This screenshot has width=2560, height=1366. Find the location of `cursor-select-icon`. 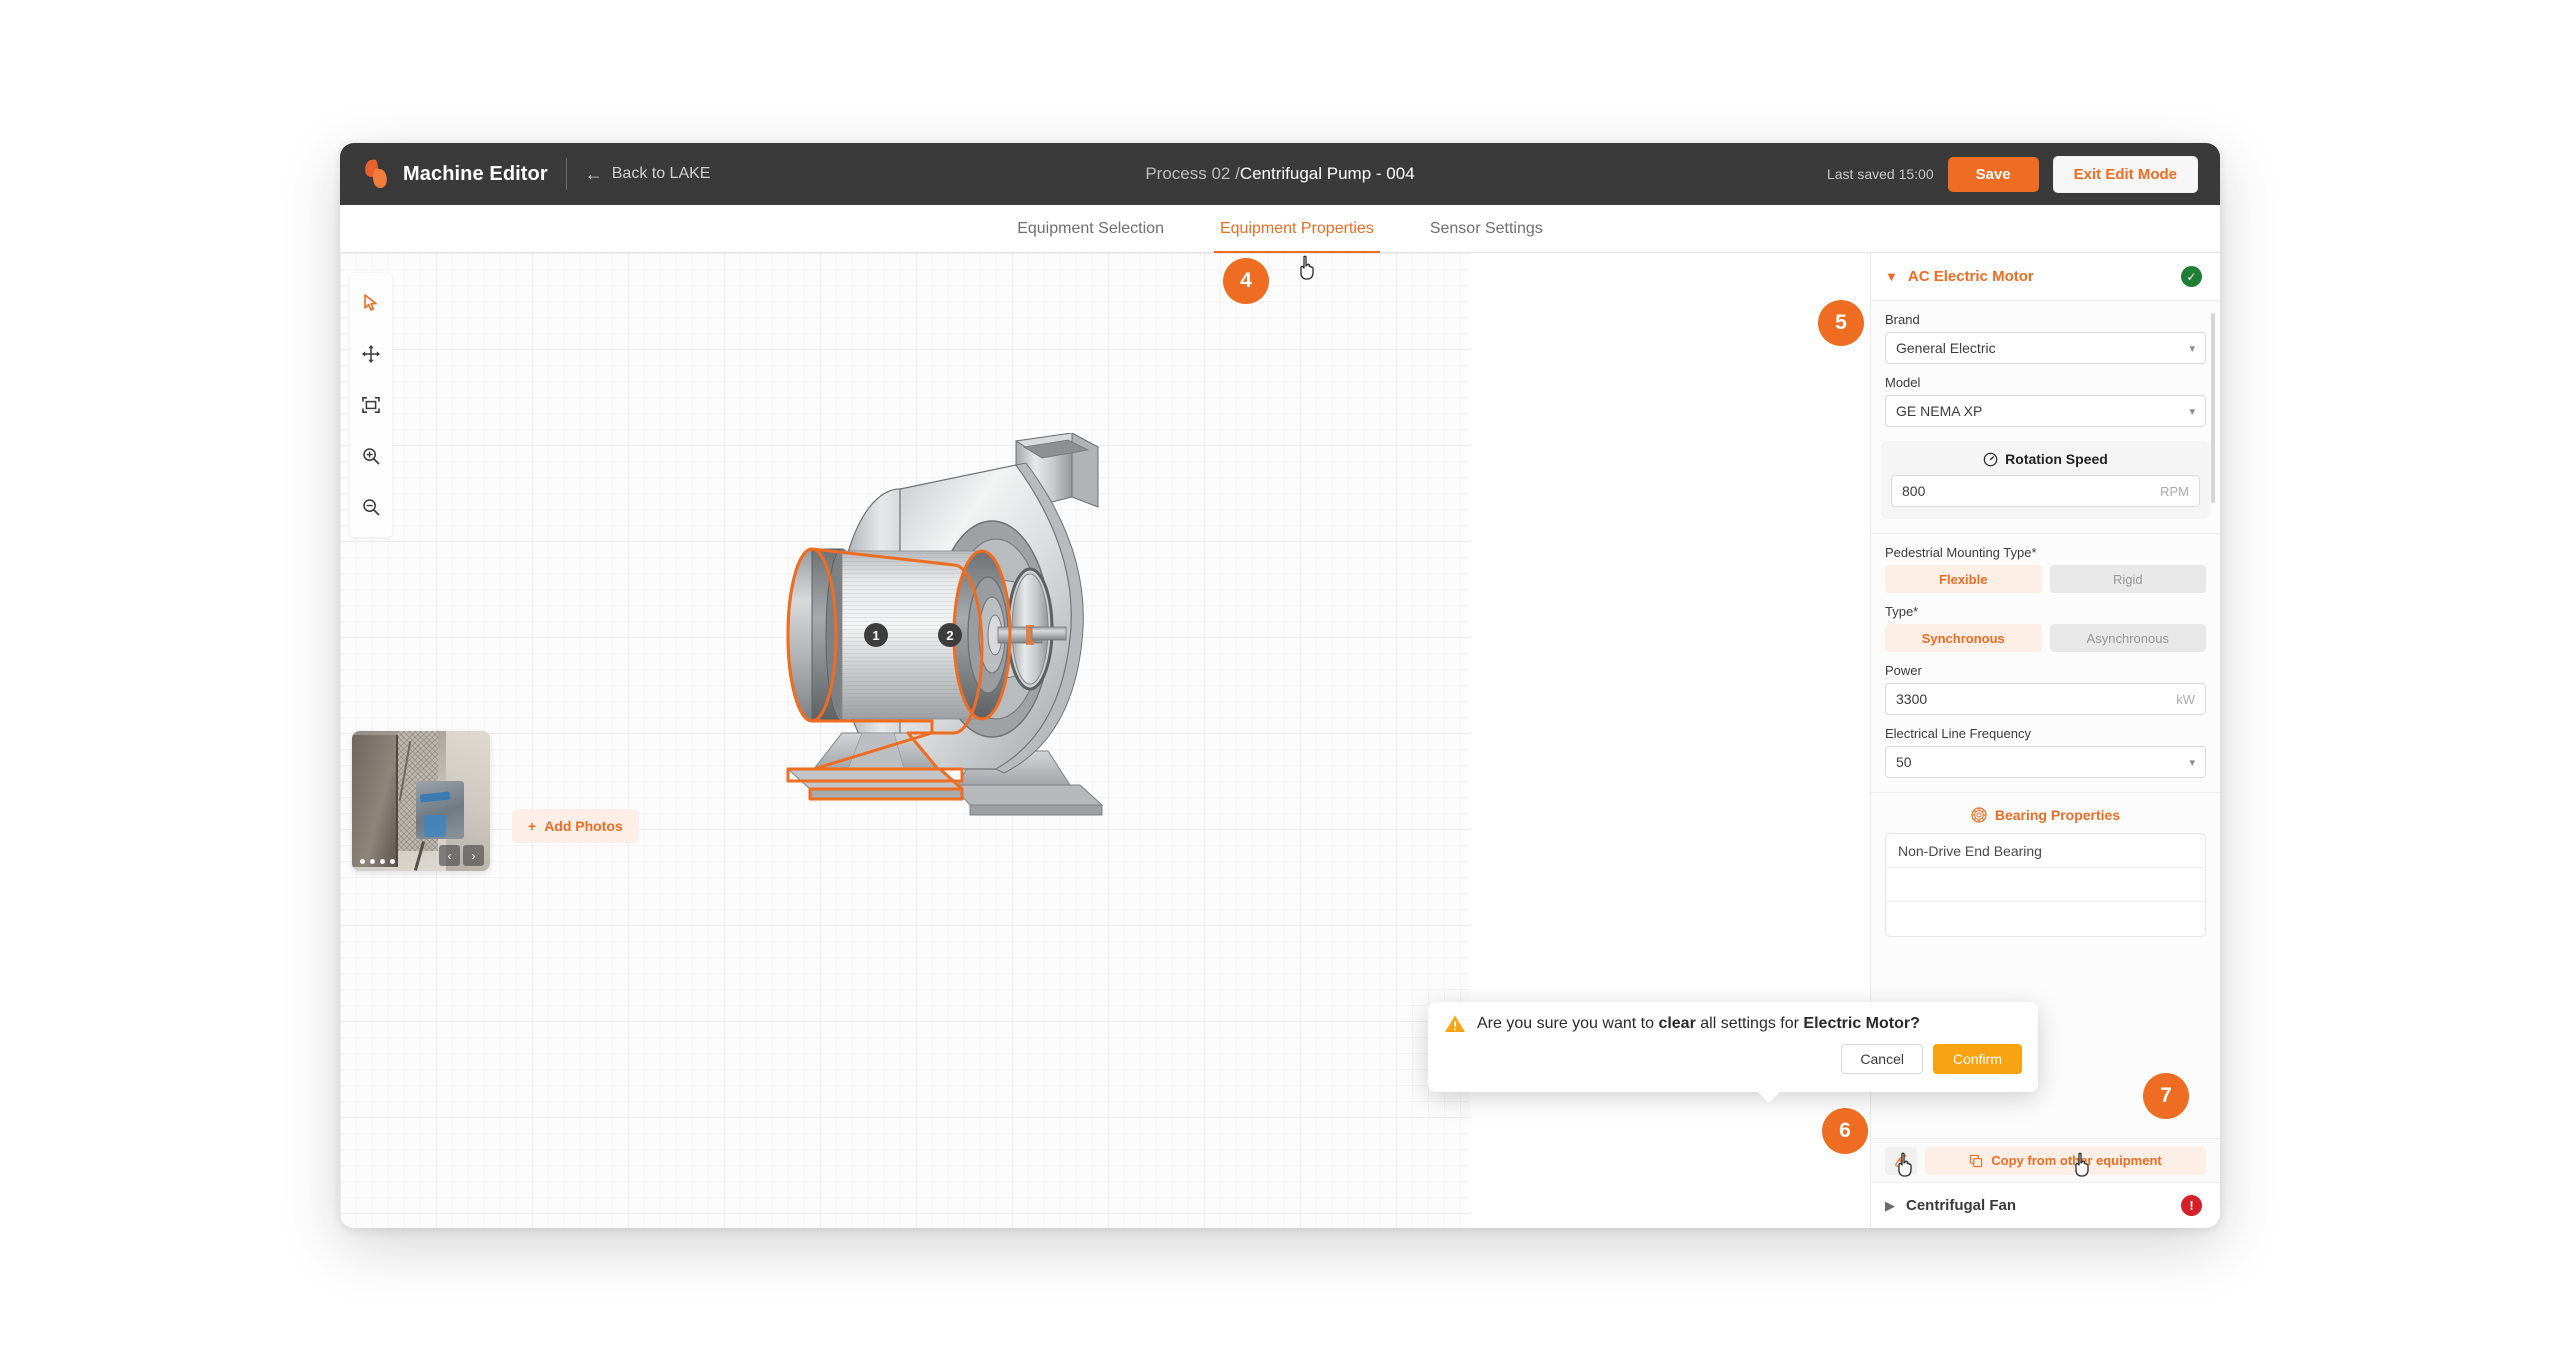

cursor-select-icon is located at coordinates (370, 302).